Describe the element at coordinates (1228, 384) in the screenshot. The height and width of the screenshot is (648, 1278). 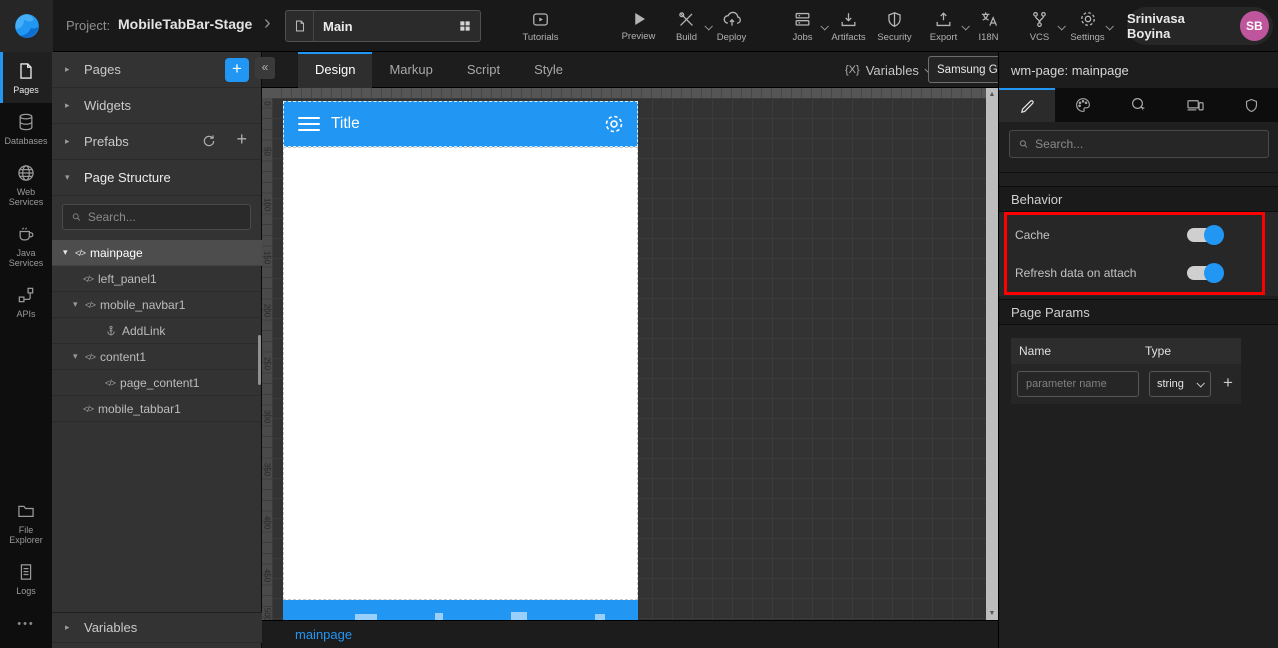
I see `add-param-button: +` at that location.